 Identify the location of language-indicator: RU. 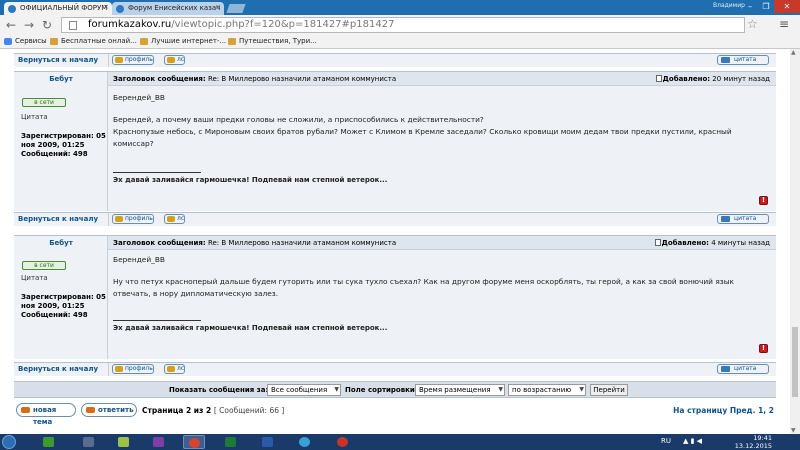
(666, 441).